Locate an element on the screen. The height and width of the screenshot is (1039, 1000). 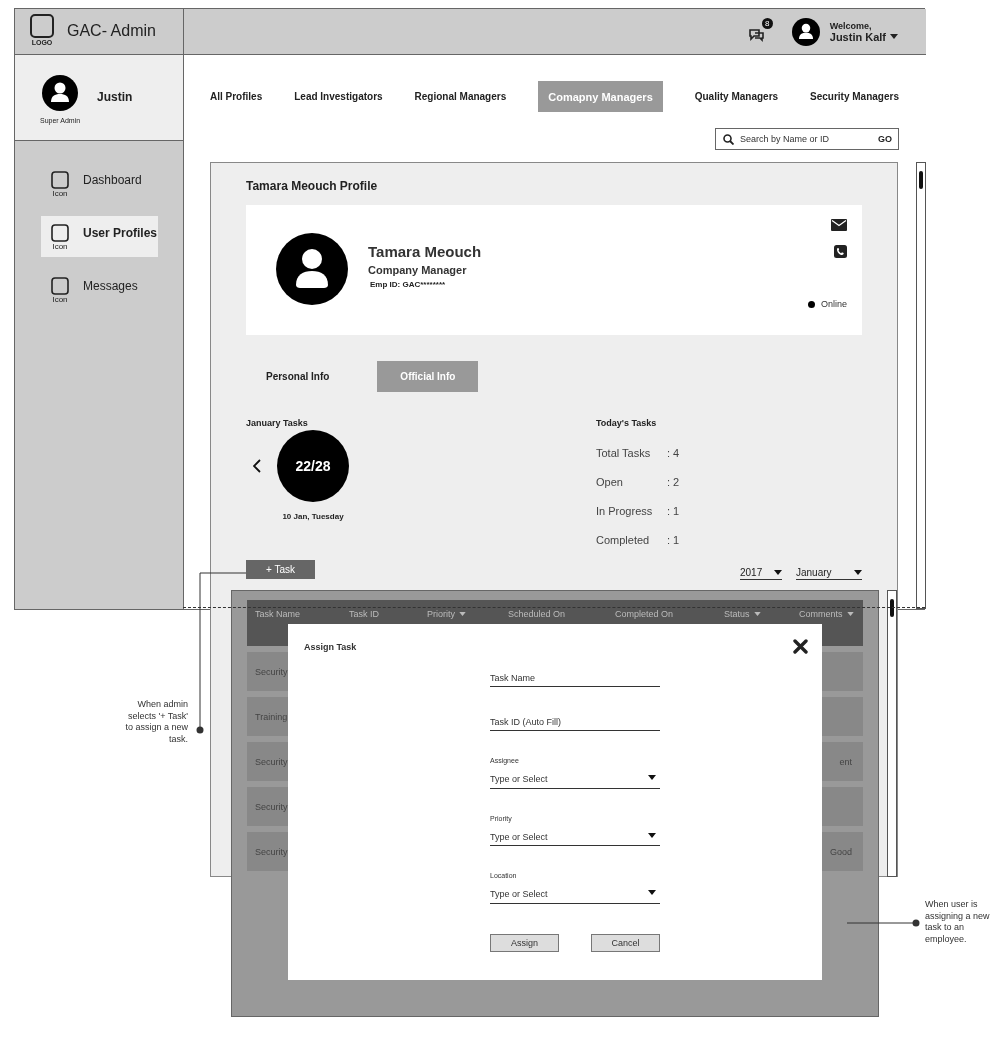
user-menu: Justin Kalf is located at coordinates (863, 36).